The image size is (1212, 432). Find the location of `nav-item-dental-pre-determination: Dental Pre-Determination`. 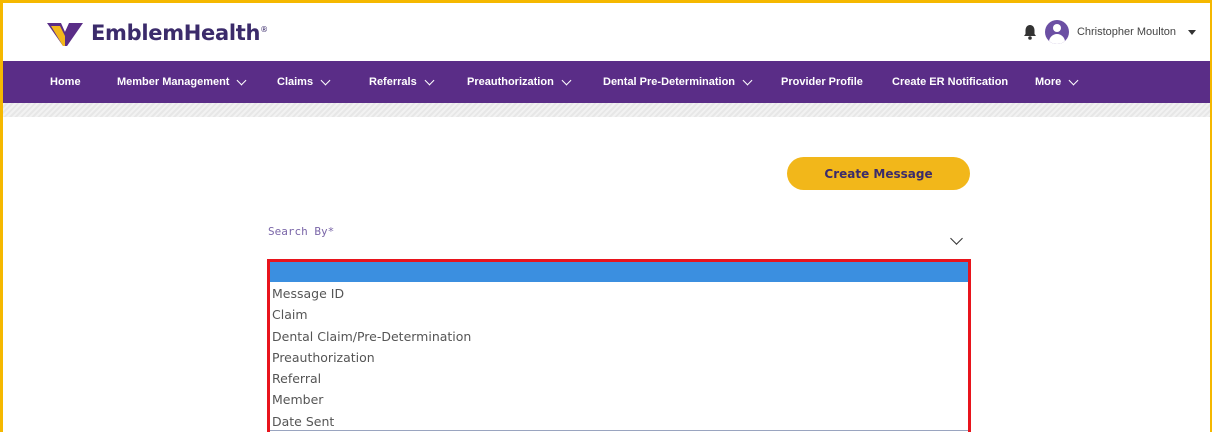

nav-item-dental-pre-determination: Dental Pre-Determination is located at coordinates (678, 82).